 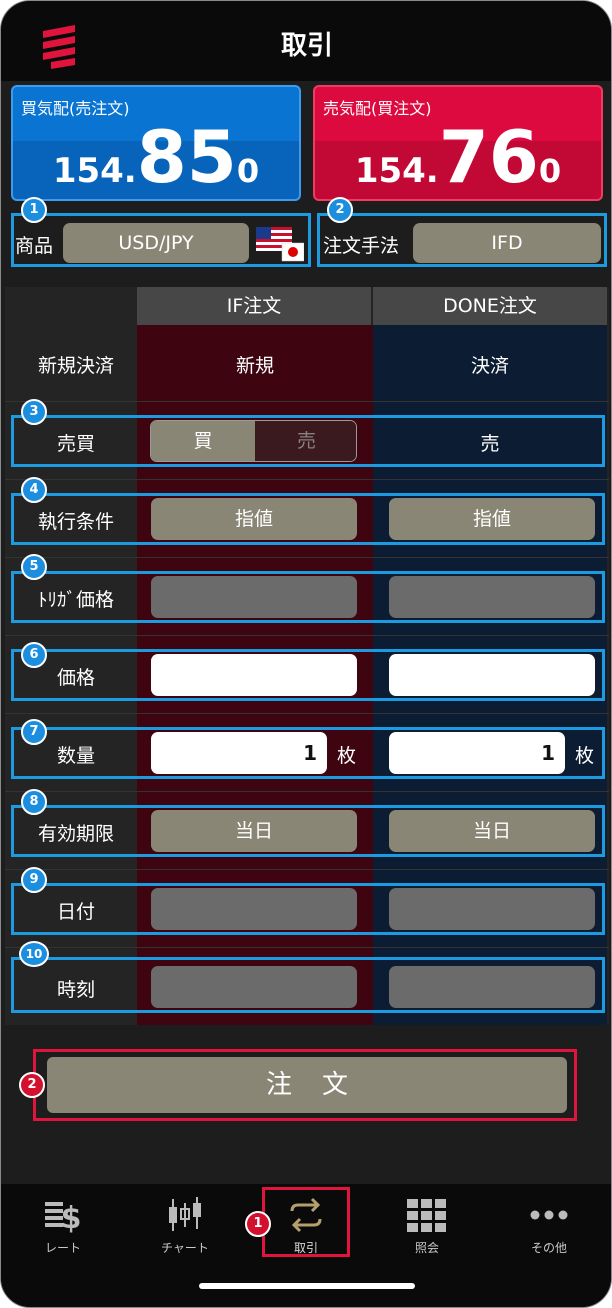 What do you see at coordinates (426, 1248) in the screenshot?
I see `tab-inquiry-label: 照会` at bounding box center [426, 1248].